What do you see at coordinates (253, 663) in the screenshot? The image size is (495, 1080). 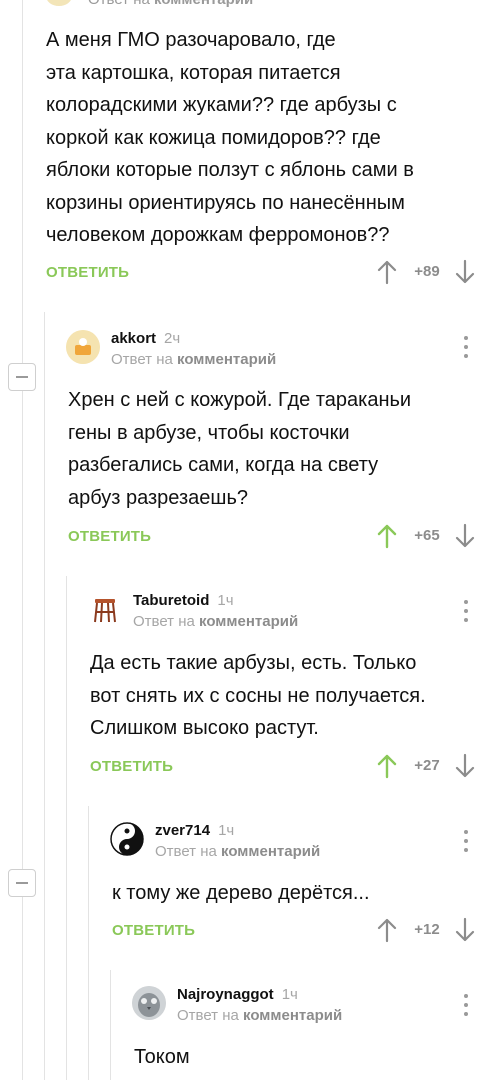 I see `comment-line: Да есть такие арбузы, есть. Только` at bounding box center [253, 663].